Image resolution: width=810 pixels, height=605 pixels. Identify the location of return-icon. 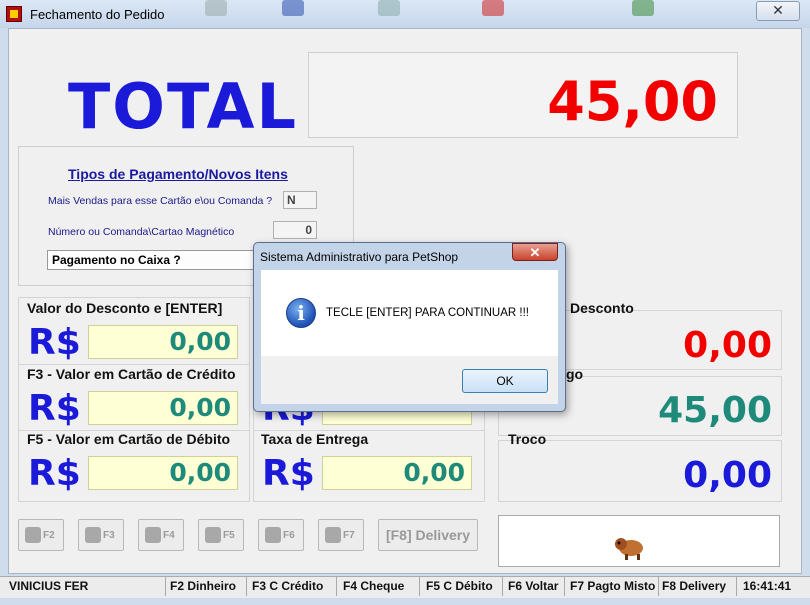
(273, 535).